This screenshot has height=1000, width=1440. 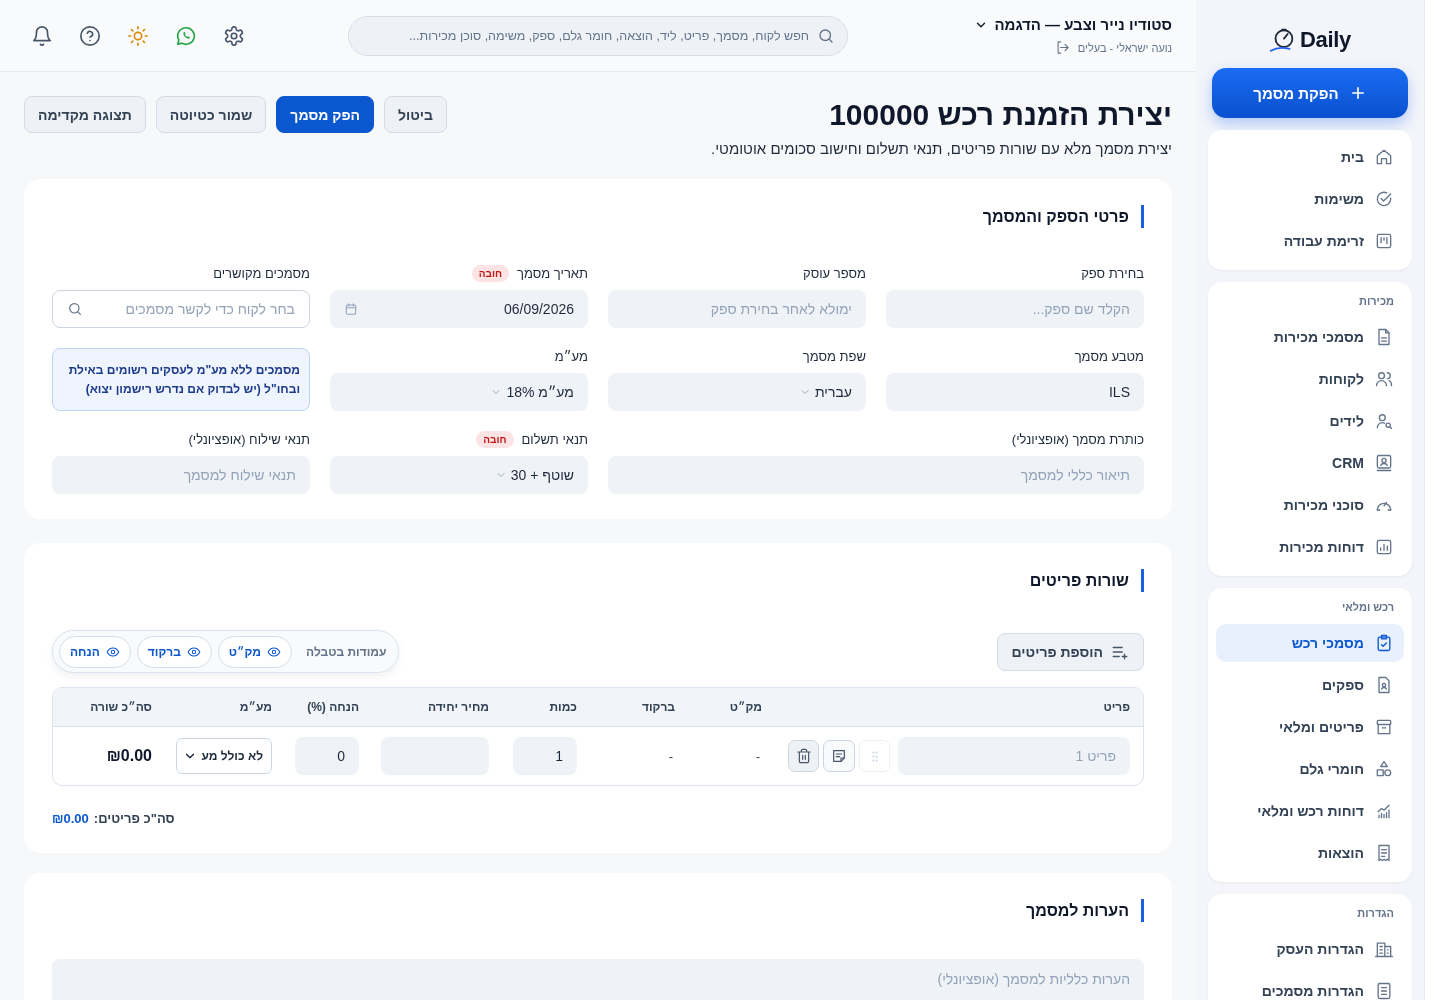 What do you see at coordinates (1384, 241) in the screenshot?
I see `kanban-icon` at bounding box center [1384, 241].